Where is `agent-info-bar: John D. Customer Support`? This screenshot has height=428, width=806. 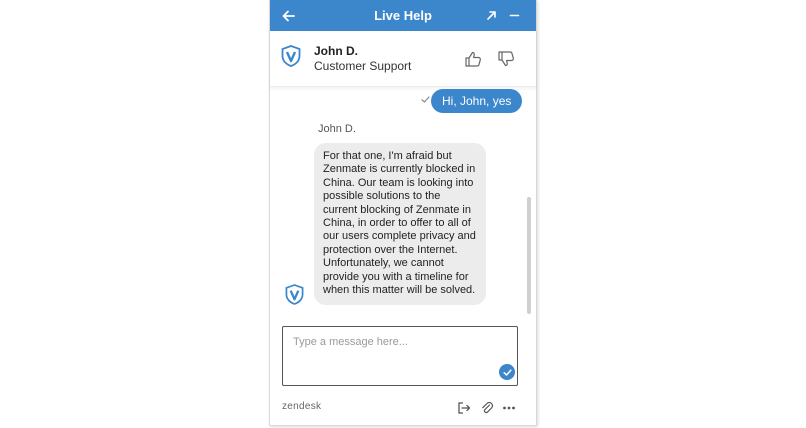 agent-info-bar: John D. Customer Support is located at coordinates (403, 59).